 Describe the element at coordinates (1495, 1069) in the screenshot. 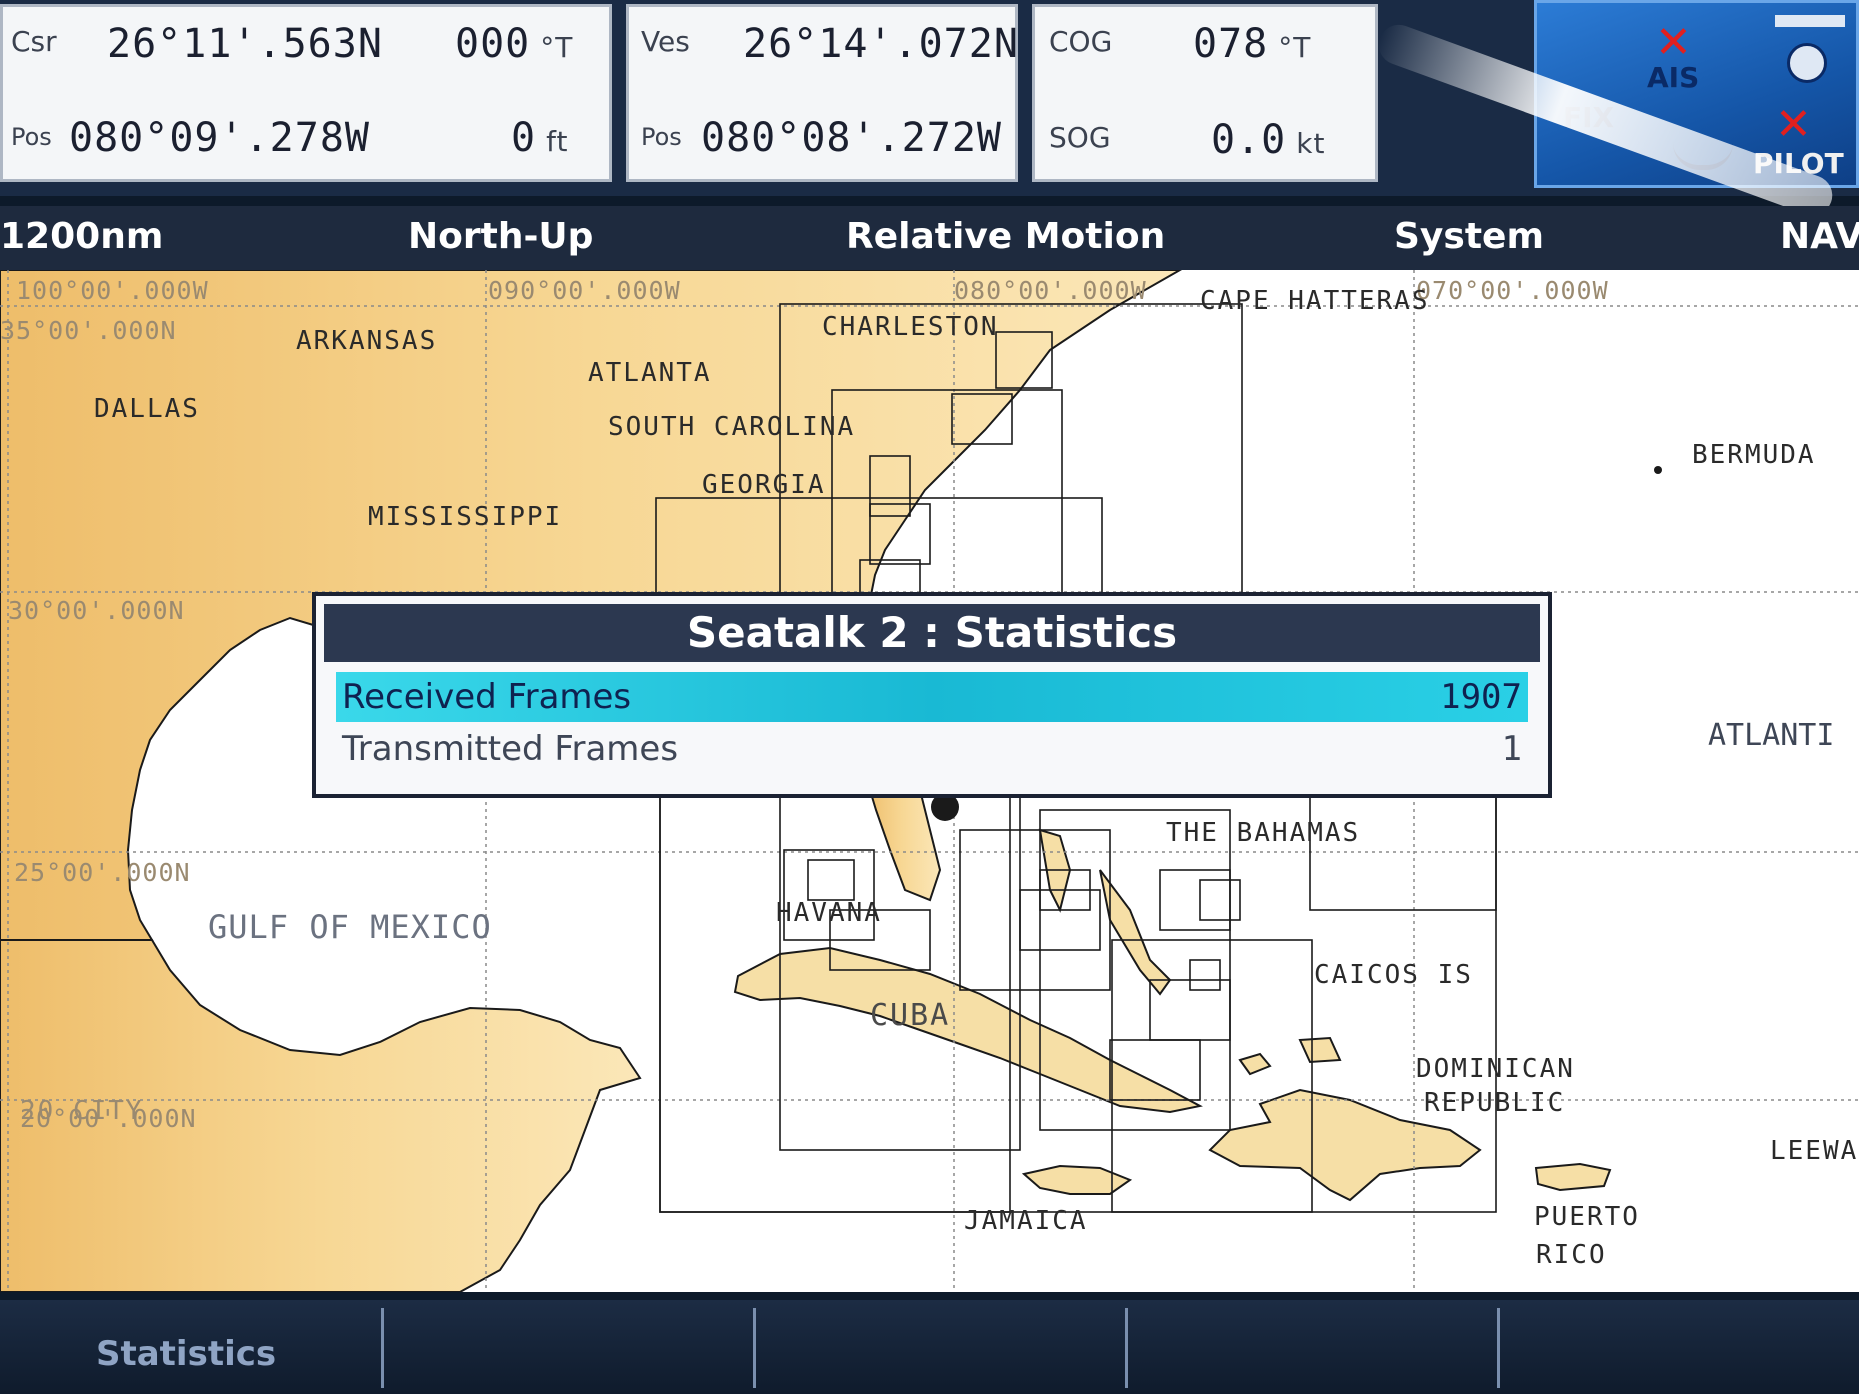

I see `label-dominican: DOMINICAN` at that location.